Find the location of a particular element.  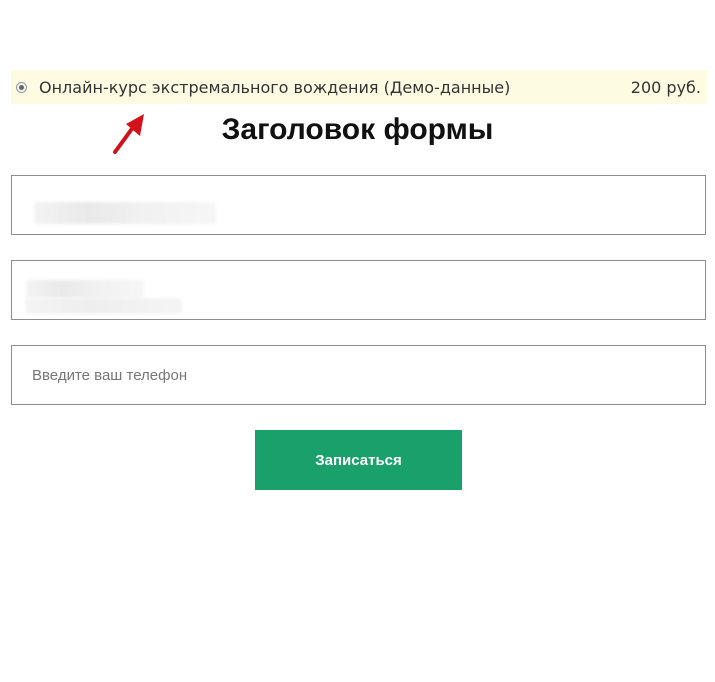

submit-button: Записаться is located at coordinates (358, 460).